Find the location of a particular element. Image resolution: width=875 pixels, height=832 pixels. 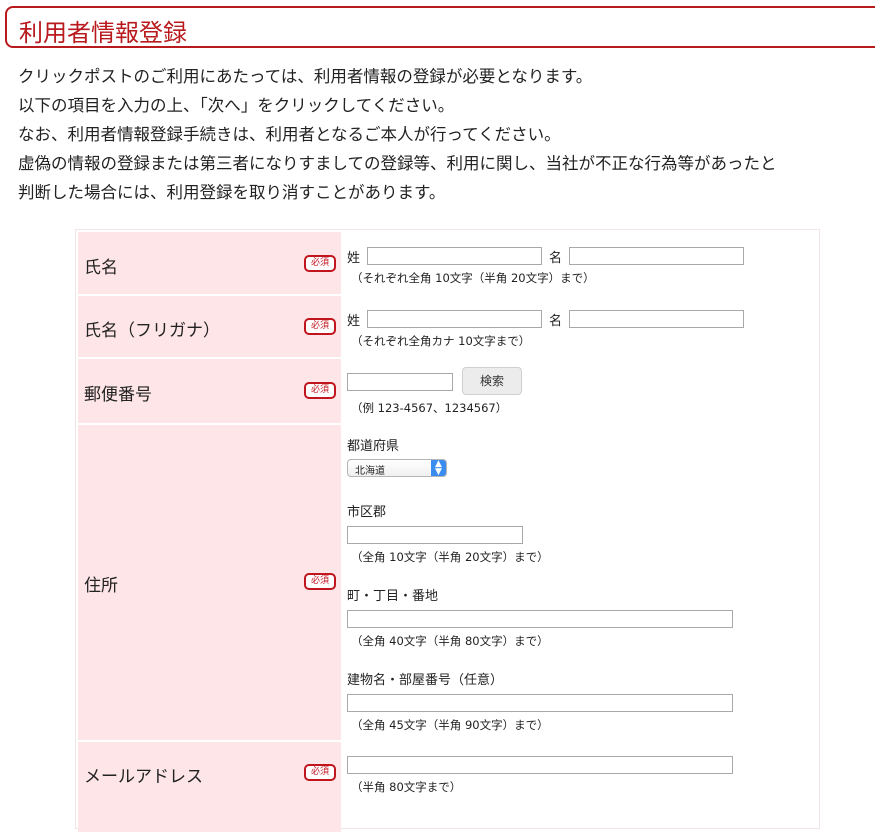

label-cell: 住所 必須 is located at coordinates (209, 582).